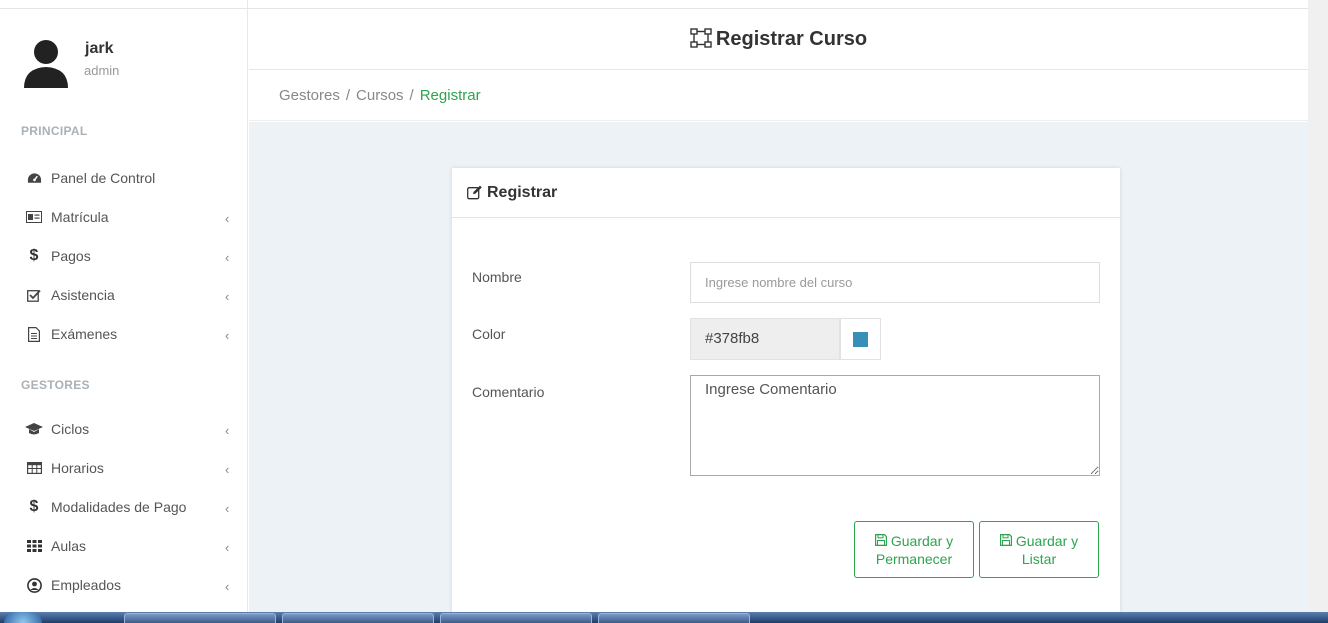 This screenshot has width=1328, height=623. Describe the element at coordinates (309, 95) in the screenshot. I see `breadcrumb-item-gestores: Gestores` at that location.